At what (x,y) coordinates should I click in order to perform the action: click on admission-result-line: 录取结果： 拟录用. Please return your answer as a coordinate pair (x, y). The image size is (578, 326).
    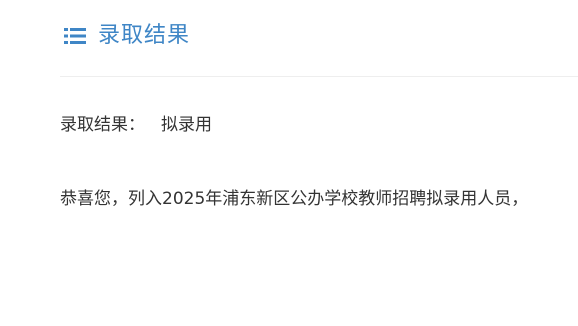
    Looking at the image, I should click on (136, 125).